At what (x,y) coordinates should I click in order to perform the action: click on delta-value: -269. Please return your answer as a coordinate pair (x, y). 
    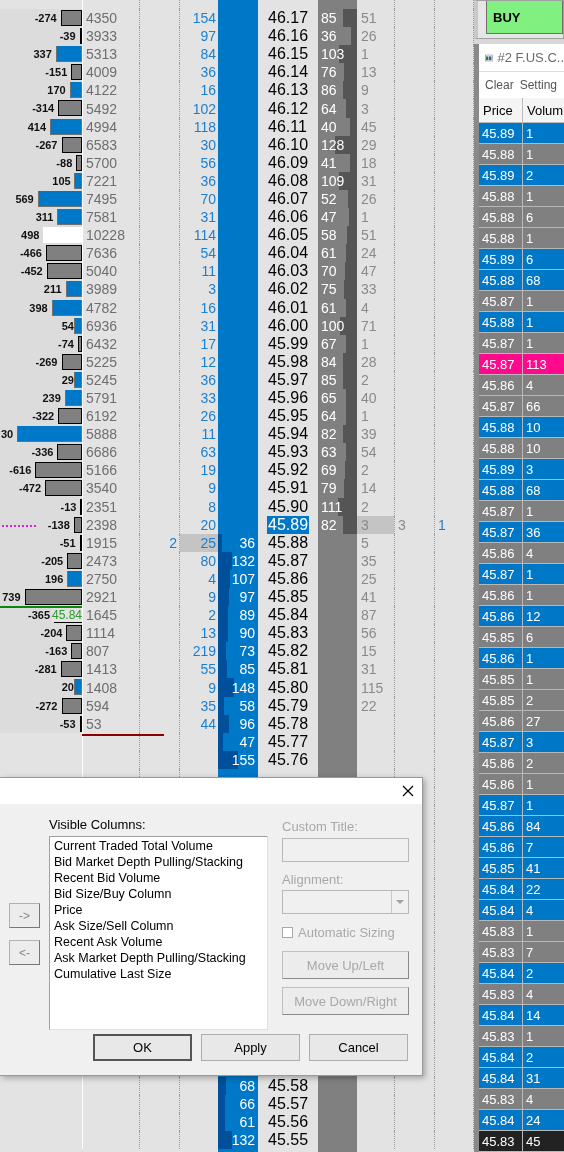
    Looking at the image, I should click on (46, 361).